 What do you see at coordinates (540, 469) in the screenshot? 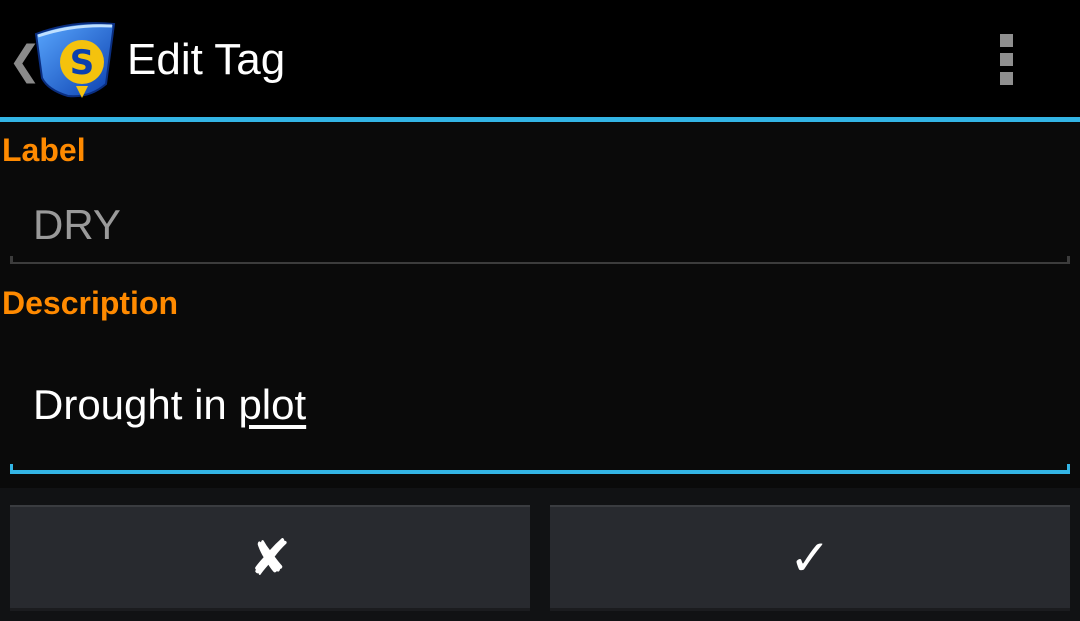
I see `description-field-underline` at bounding box center [540, 469].